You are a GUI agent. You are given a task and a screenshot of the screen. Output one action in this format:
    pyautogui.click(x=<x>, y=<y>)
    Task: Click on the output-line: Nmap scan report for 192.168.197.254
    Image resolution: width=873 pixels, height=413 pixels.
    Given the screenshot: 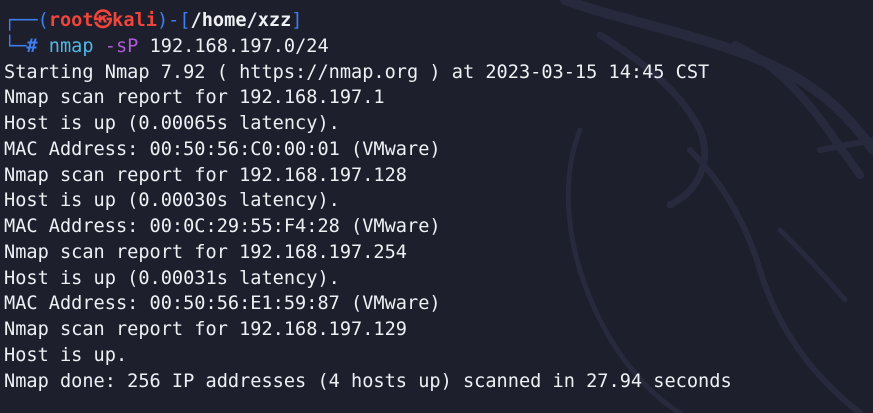 What is the action you would take?
    pyautogui.click(x=205, y=252)
    